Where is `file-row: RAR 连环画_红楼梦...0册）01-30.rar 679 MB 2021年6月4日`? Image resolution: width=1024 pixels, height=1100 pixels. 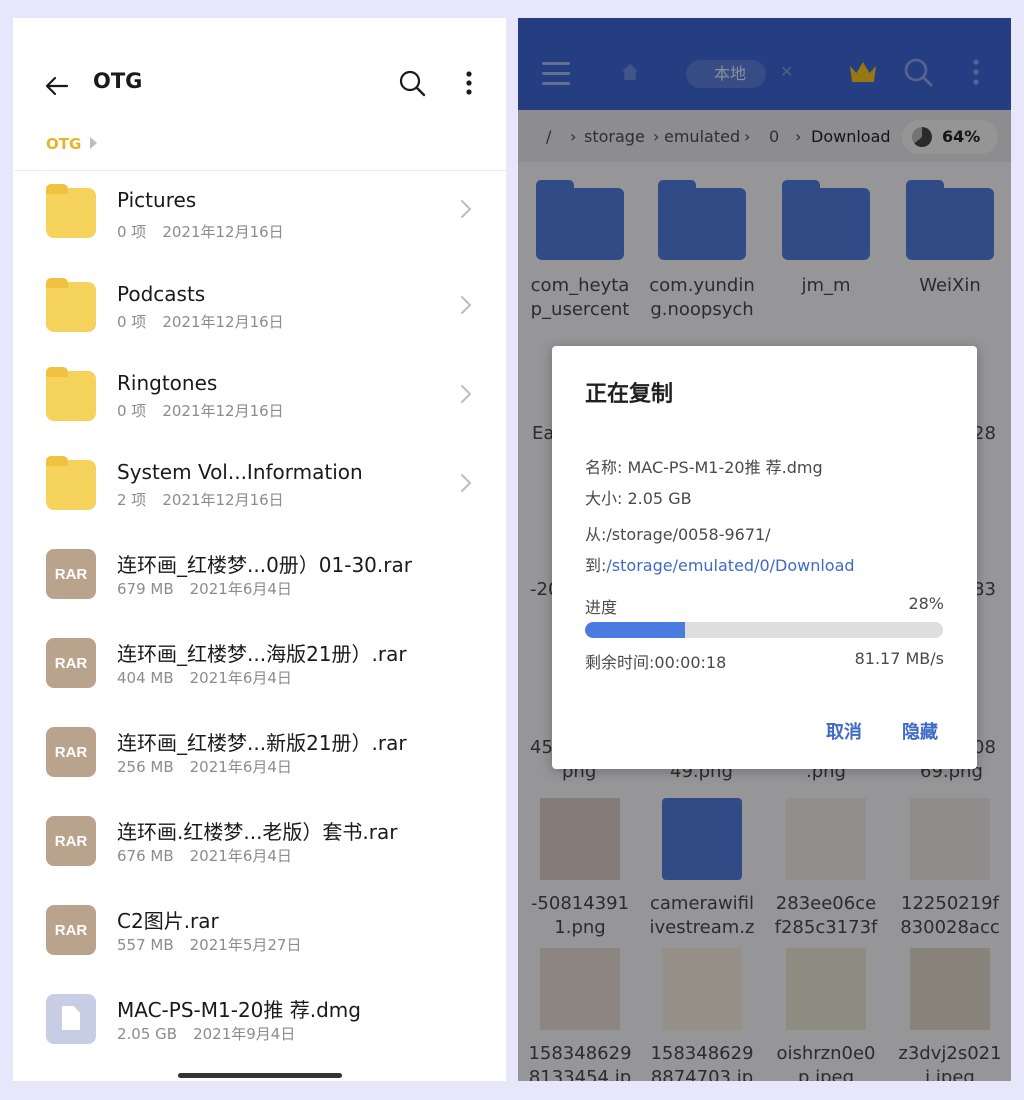
file-row: RAR 连环画_红楼梦...0册）01-30.rar 679 MB 2021年6月4日 is located at coordinates (259, 593).